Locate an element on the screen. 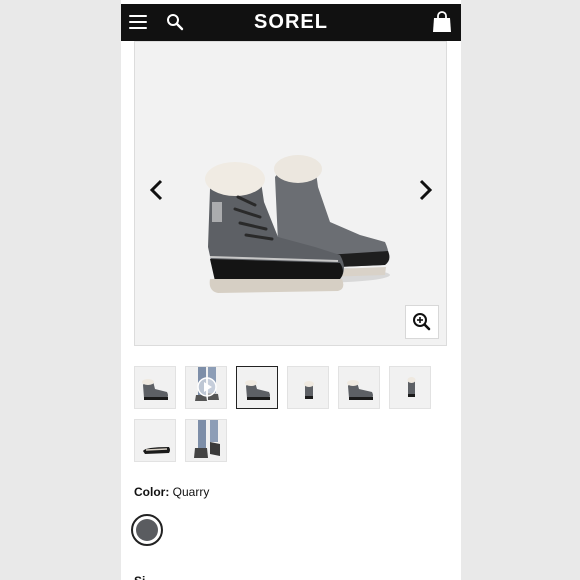 Image resolution: width=580 pixels, height=580 pixels. color-swatch-quarry is located at coordinates (147, 530).